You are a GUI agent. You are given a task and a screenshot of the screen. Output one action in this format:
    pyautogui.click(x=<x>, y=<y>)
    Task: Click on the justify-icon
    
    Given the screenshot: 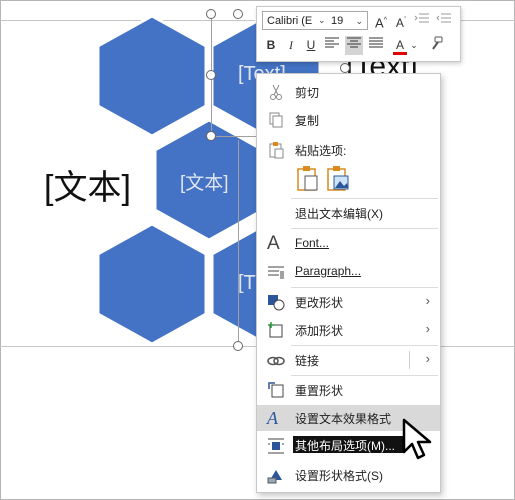 What is the action you would take?
    pyautogui.click(x=376, y=45)
    